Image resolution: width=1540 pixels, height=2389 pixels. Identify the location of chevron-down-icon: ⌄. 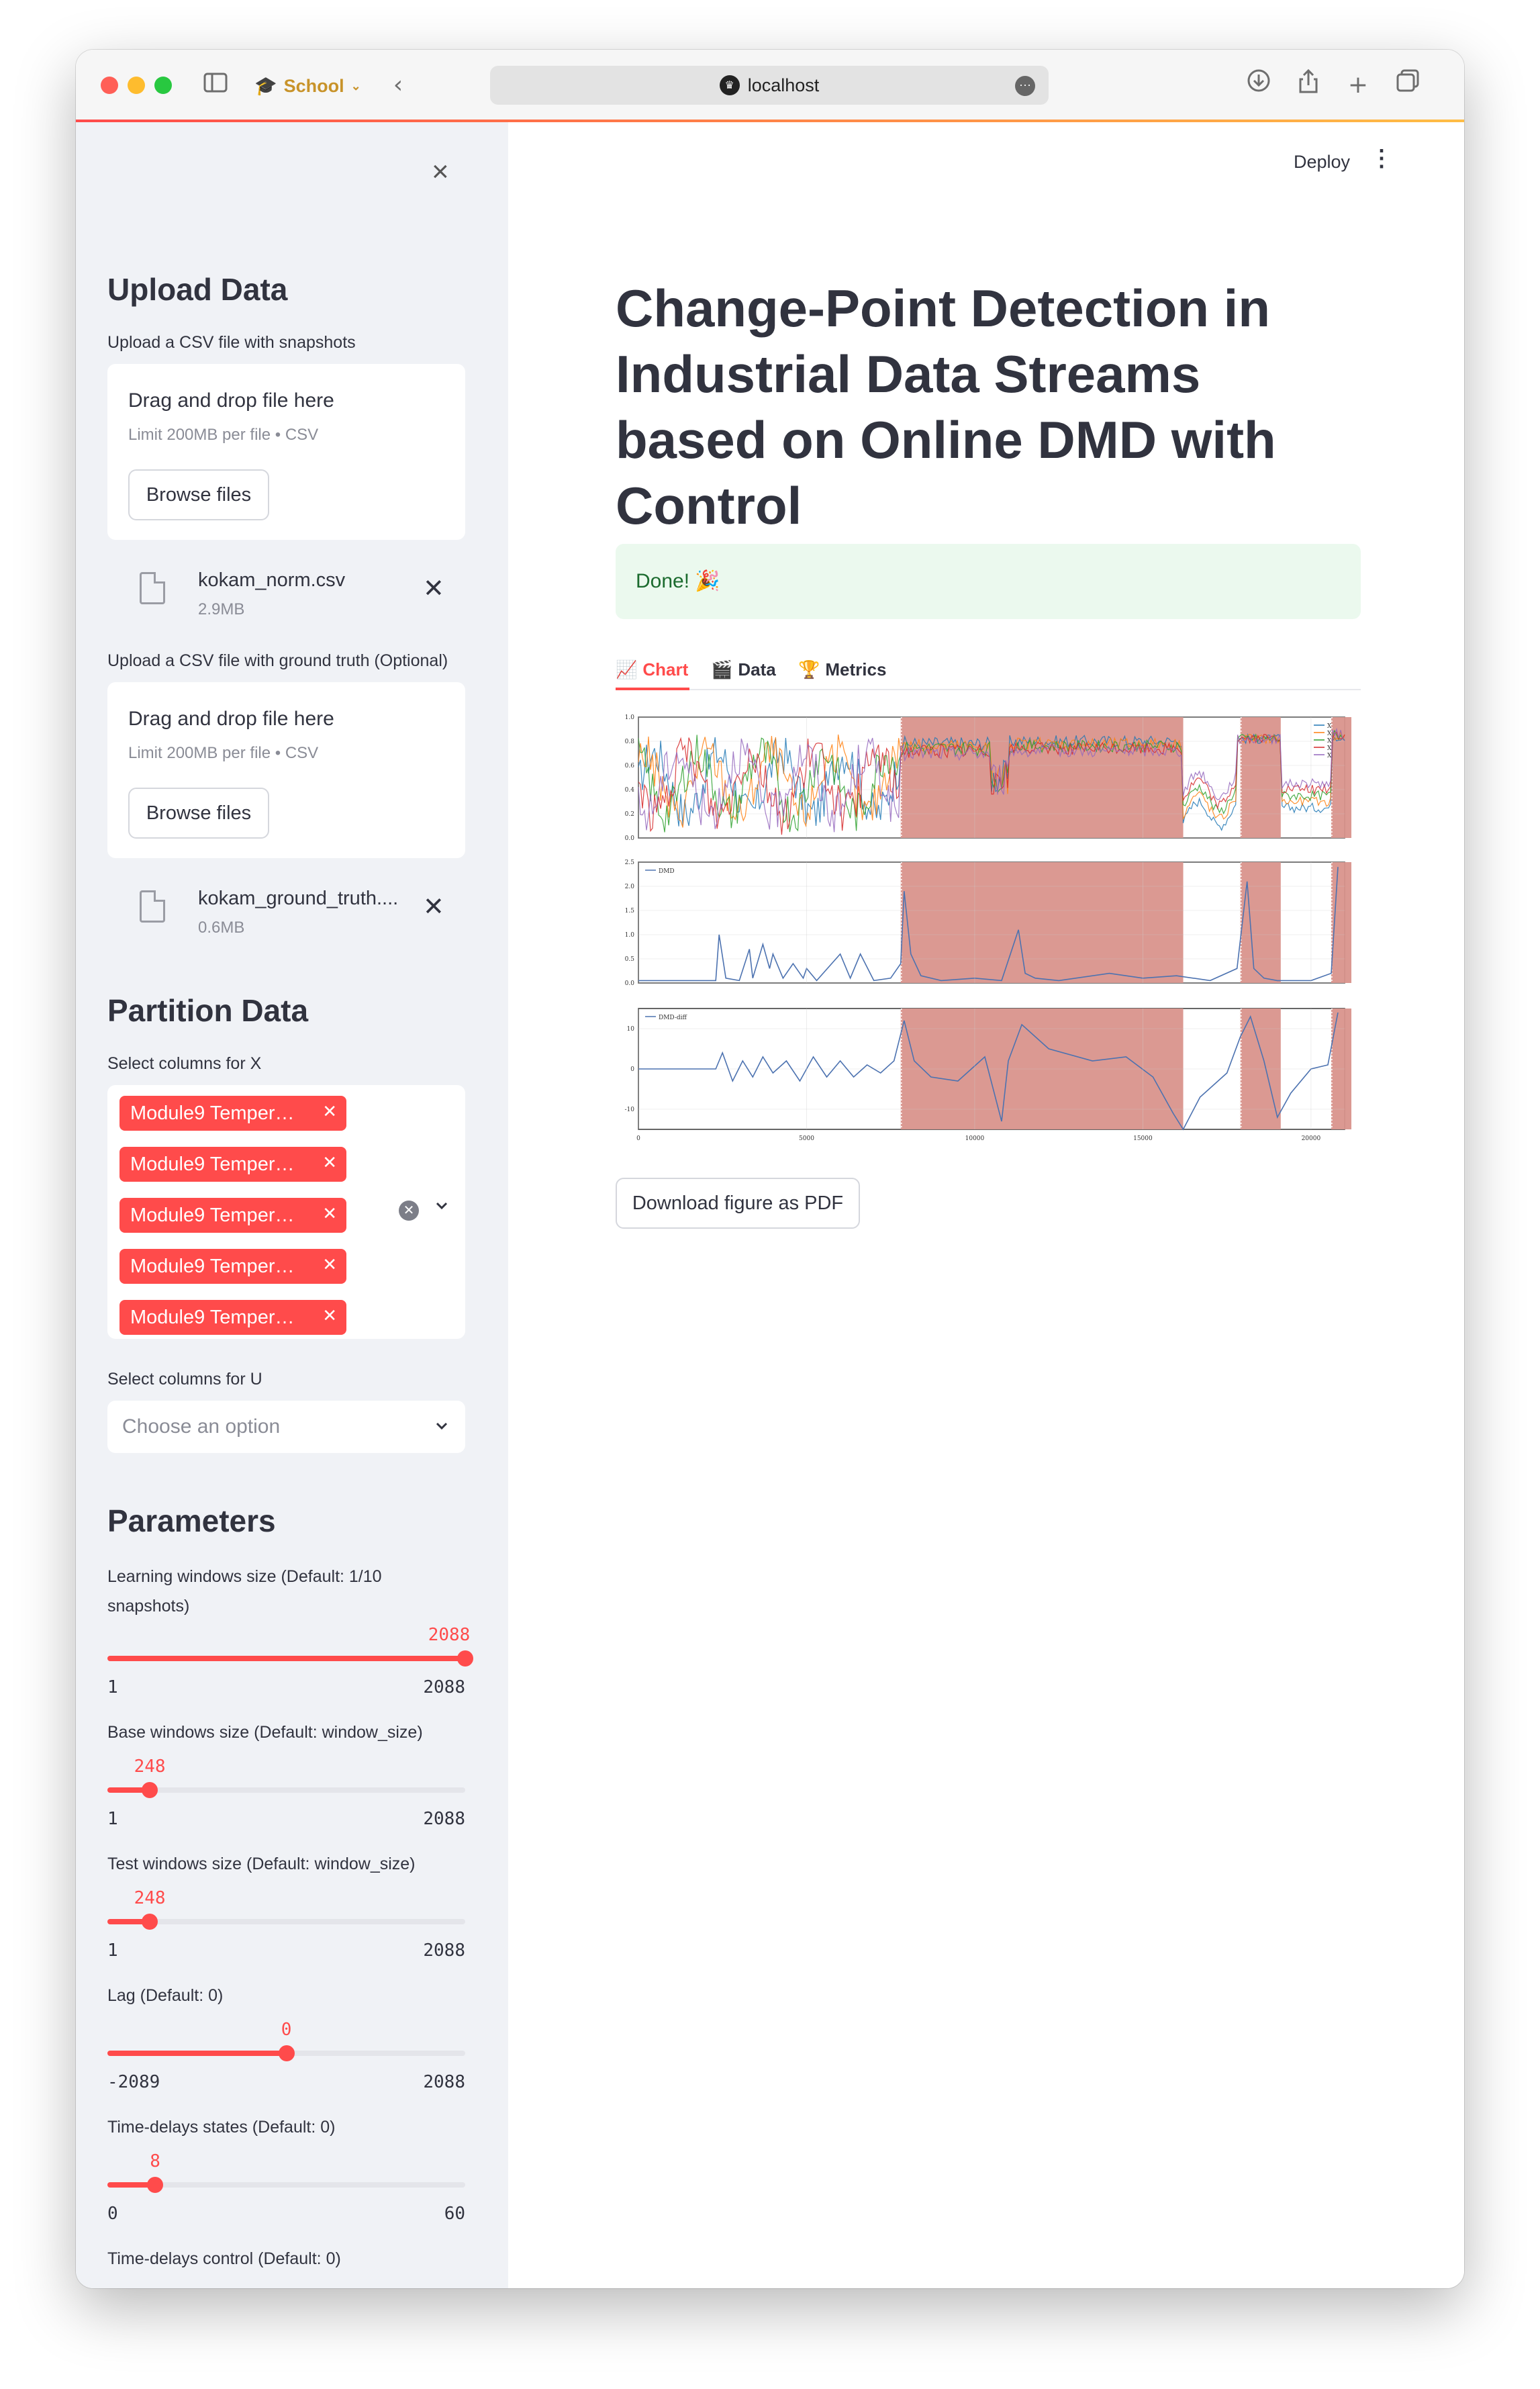
(356, 86).